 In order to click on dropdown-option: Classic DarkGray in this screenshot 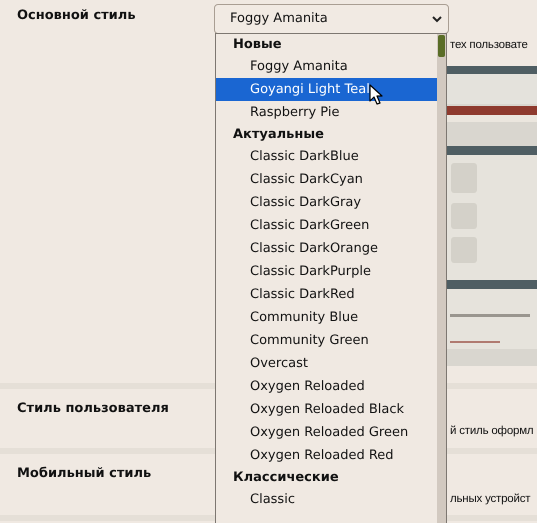, I will do `click(326, 202)`.